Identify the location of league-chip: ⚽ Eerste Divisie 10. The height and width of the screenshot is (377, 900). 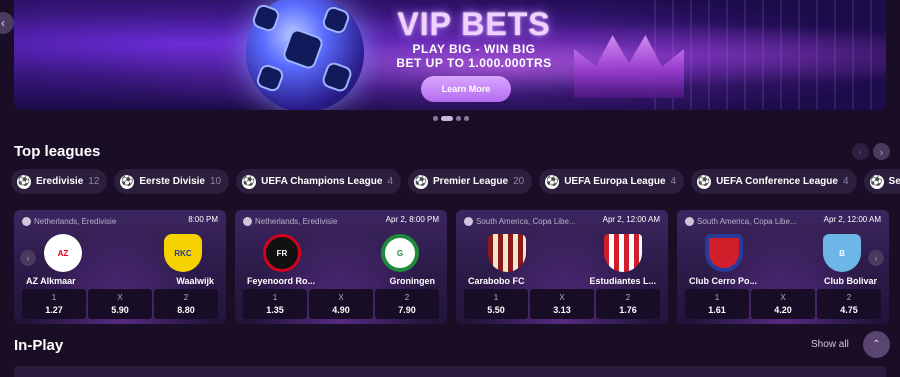
(172, 181).